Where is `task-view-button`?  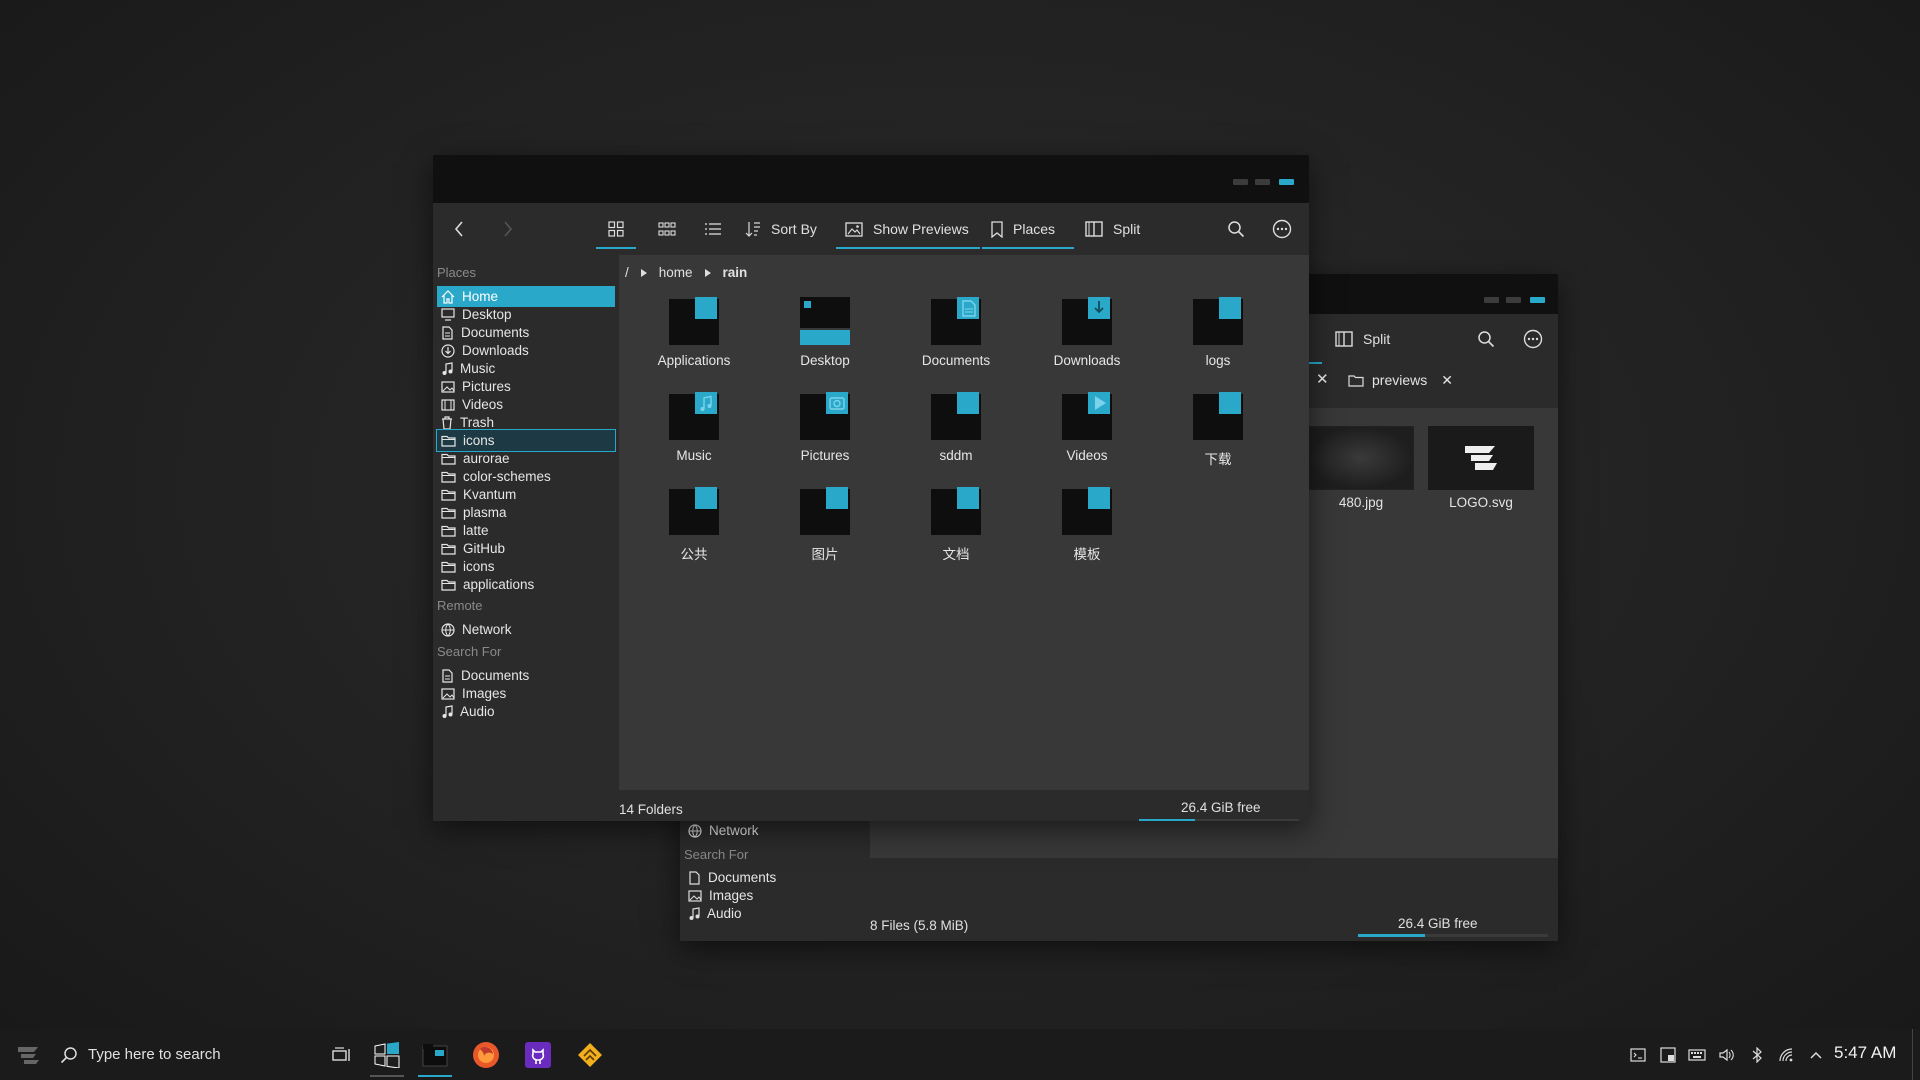
task-view-button is located at coordinates (342, 1054).